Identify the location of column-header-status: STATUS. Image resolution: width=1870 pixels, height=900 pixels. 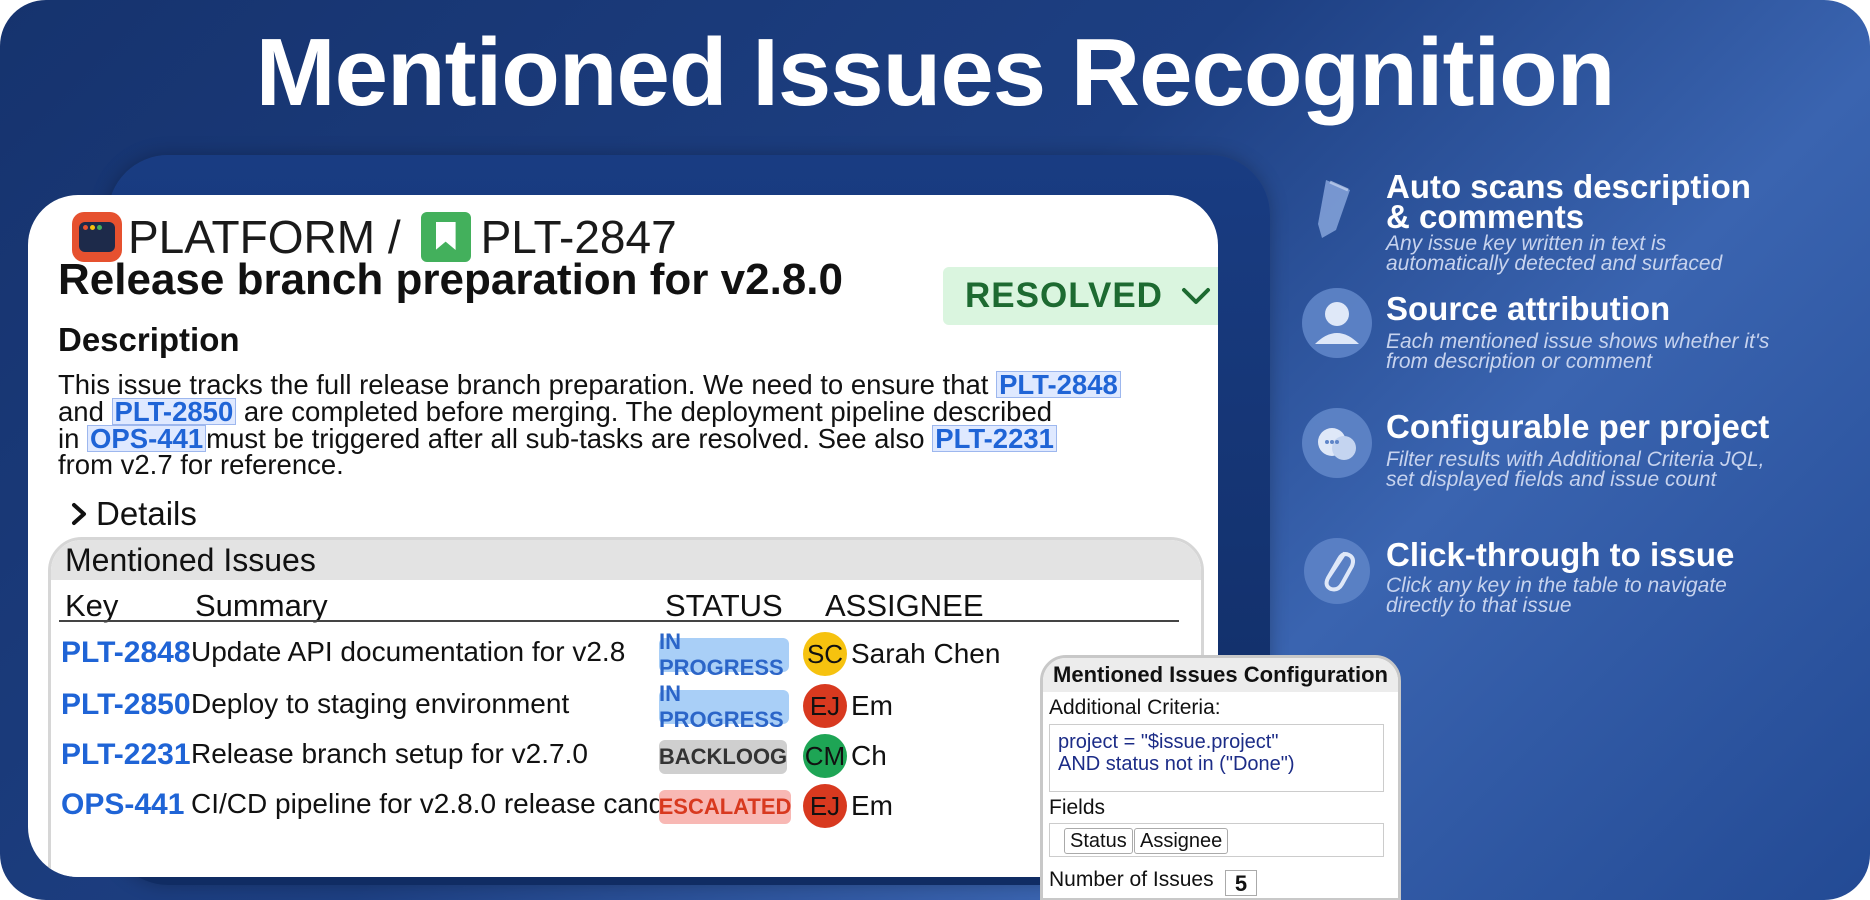
(724, 605).